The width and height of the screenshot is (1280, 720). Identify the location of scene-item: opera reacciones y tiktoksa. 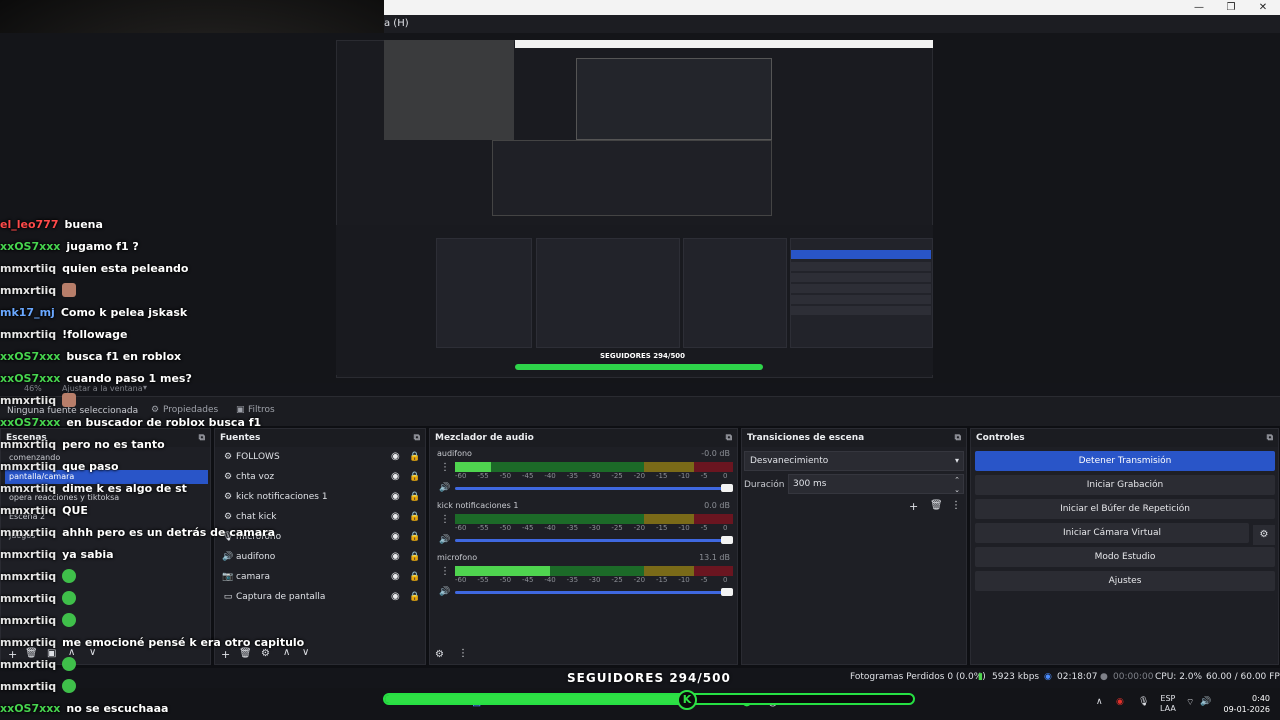
(106, 498).